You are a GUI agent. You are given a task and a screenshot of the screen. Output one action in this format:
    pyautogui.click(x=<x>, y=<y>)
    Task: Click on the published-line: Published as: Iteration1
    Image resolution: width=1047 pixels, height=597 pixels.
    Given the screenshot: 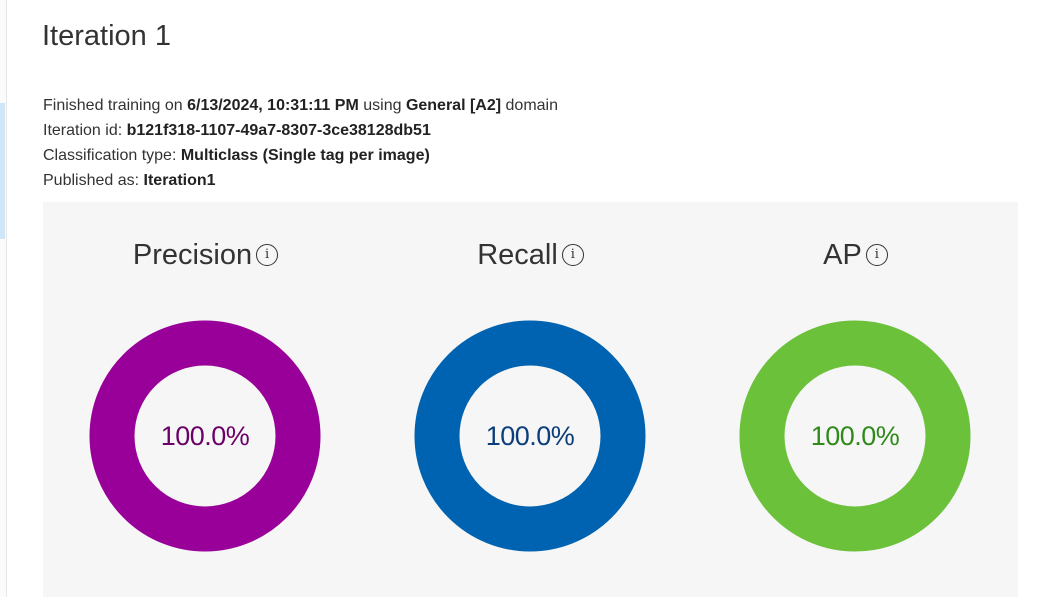 What is the action you would take?
    pyautogui.click(x=300, y=180)
    